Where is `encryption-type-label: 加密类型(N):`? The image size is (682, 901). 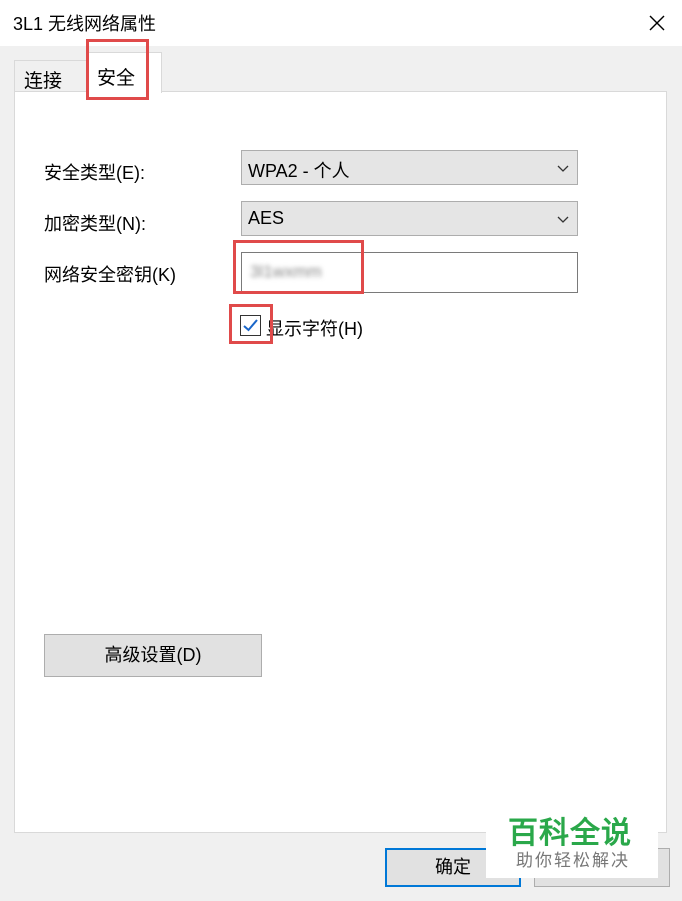
encryption-type-label: 加密类型(N): is located at coordinates (95, 224).